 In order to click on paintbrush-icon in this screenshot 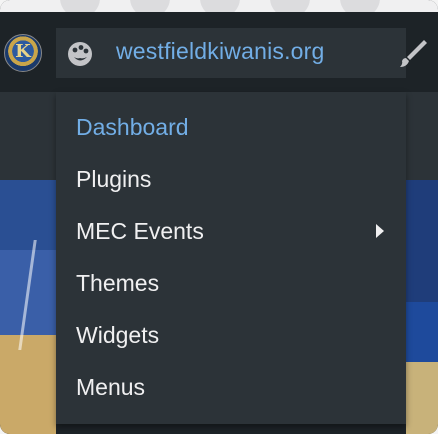, I will do `click(412, 54)`.